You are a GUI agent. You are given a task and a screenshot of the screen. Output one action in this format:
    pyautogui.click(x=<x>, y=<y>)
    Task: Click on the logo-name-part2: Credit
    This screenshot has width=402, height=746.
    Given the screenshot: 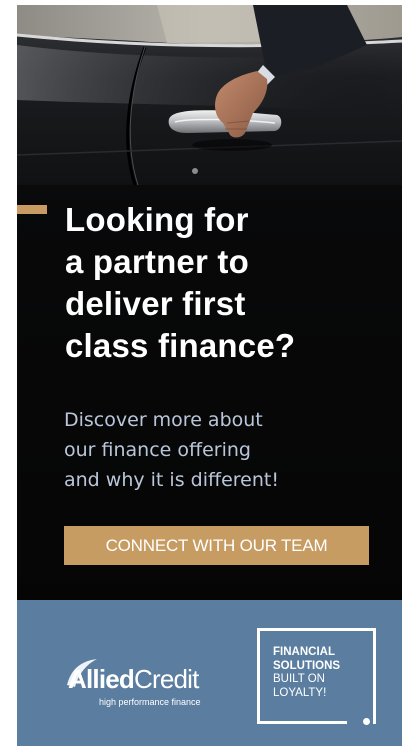 What is the action you would take?
    pyautogui.click(x=166, y=679)
    